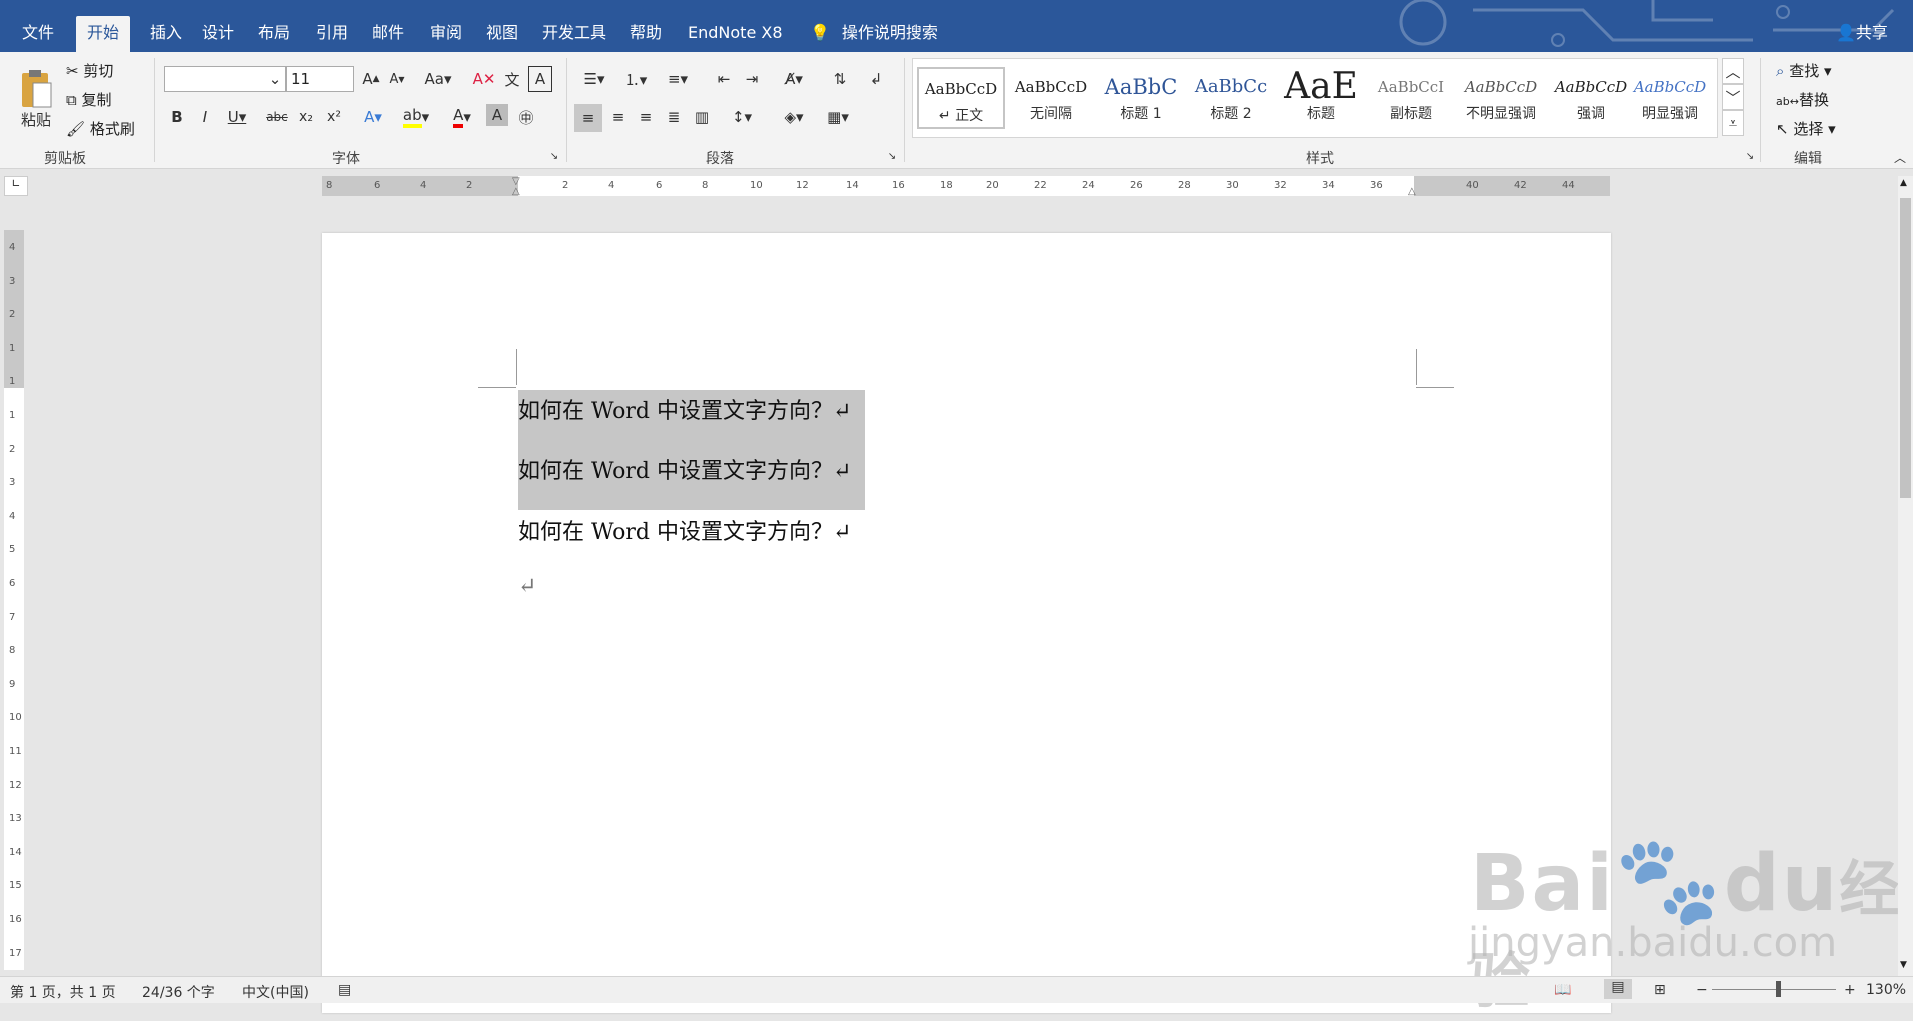 This screenshot has width=1913, height=1021. Describe the element at coordinates (16, 186) in the screenshot. I see `tab-selector-icon: ∟` at that location.